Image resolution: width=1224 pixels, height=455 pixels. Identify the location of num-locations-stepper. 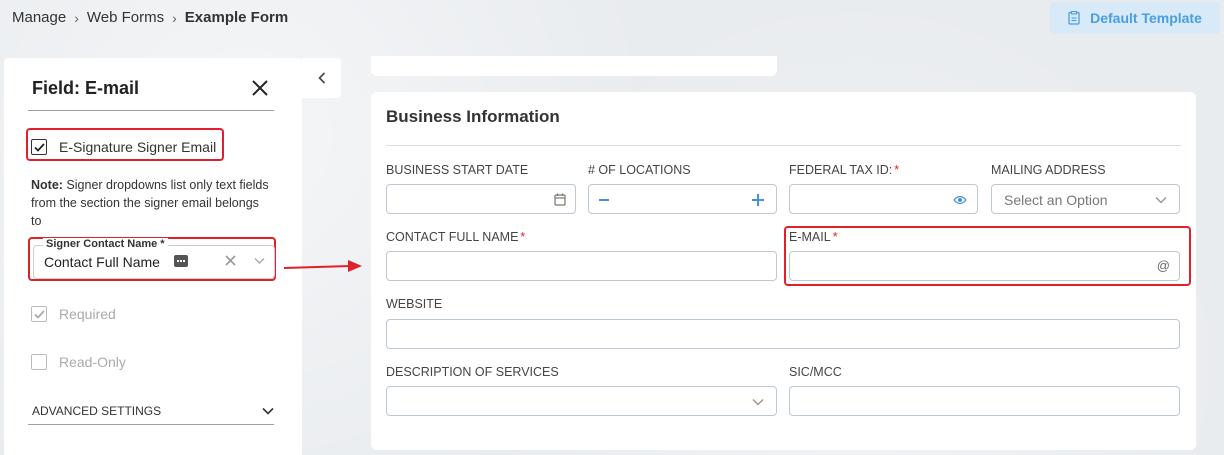
(682, 199).